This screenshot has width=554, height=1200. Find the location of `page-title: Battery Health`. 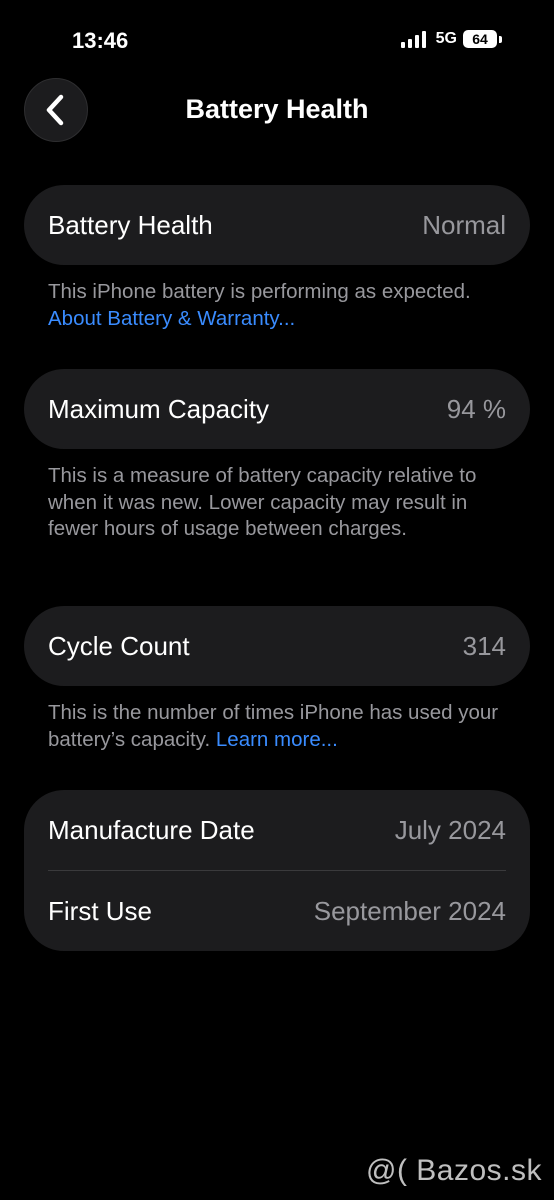

page-title: Battery Health is located at coordinates (277, 109).